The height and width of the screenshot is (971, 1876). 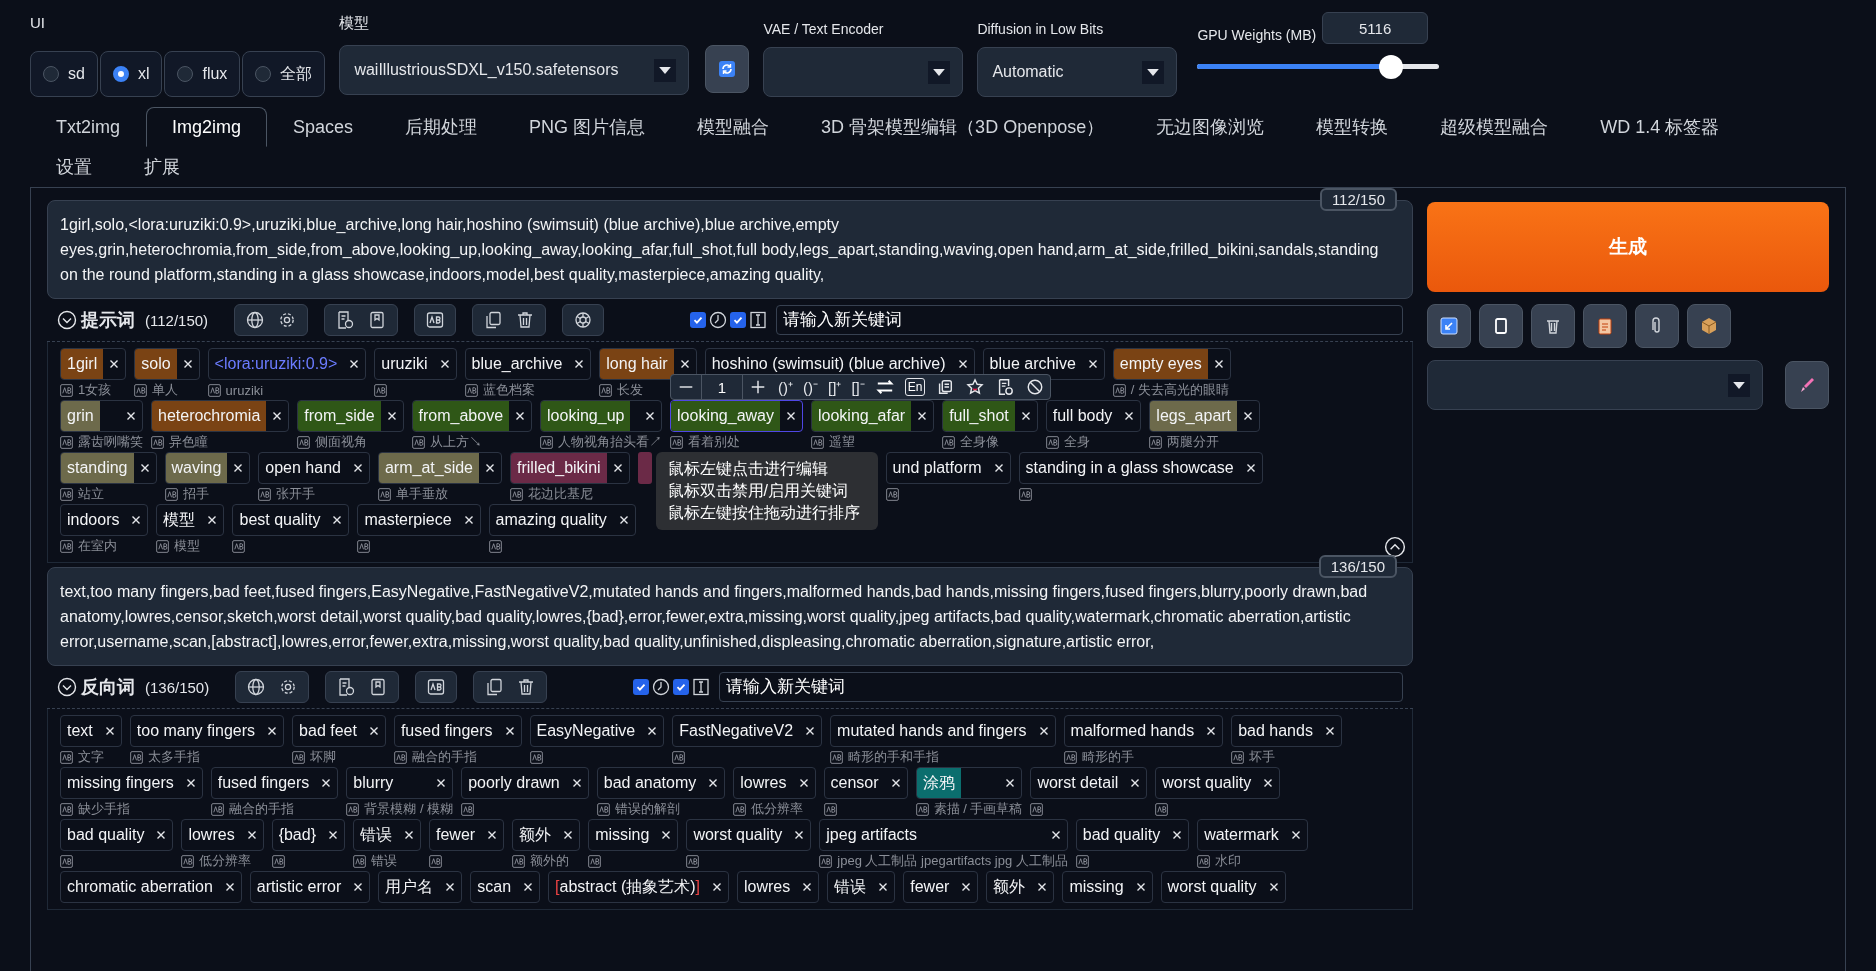 I want to click on radio-option: 全部, so click(x=284, y=74).